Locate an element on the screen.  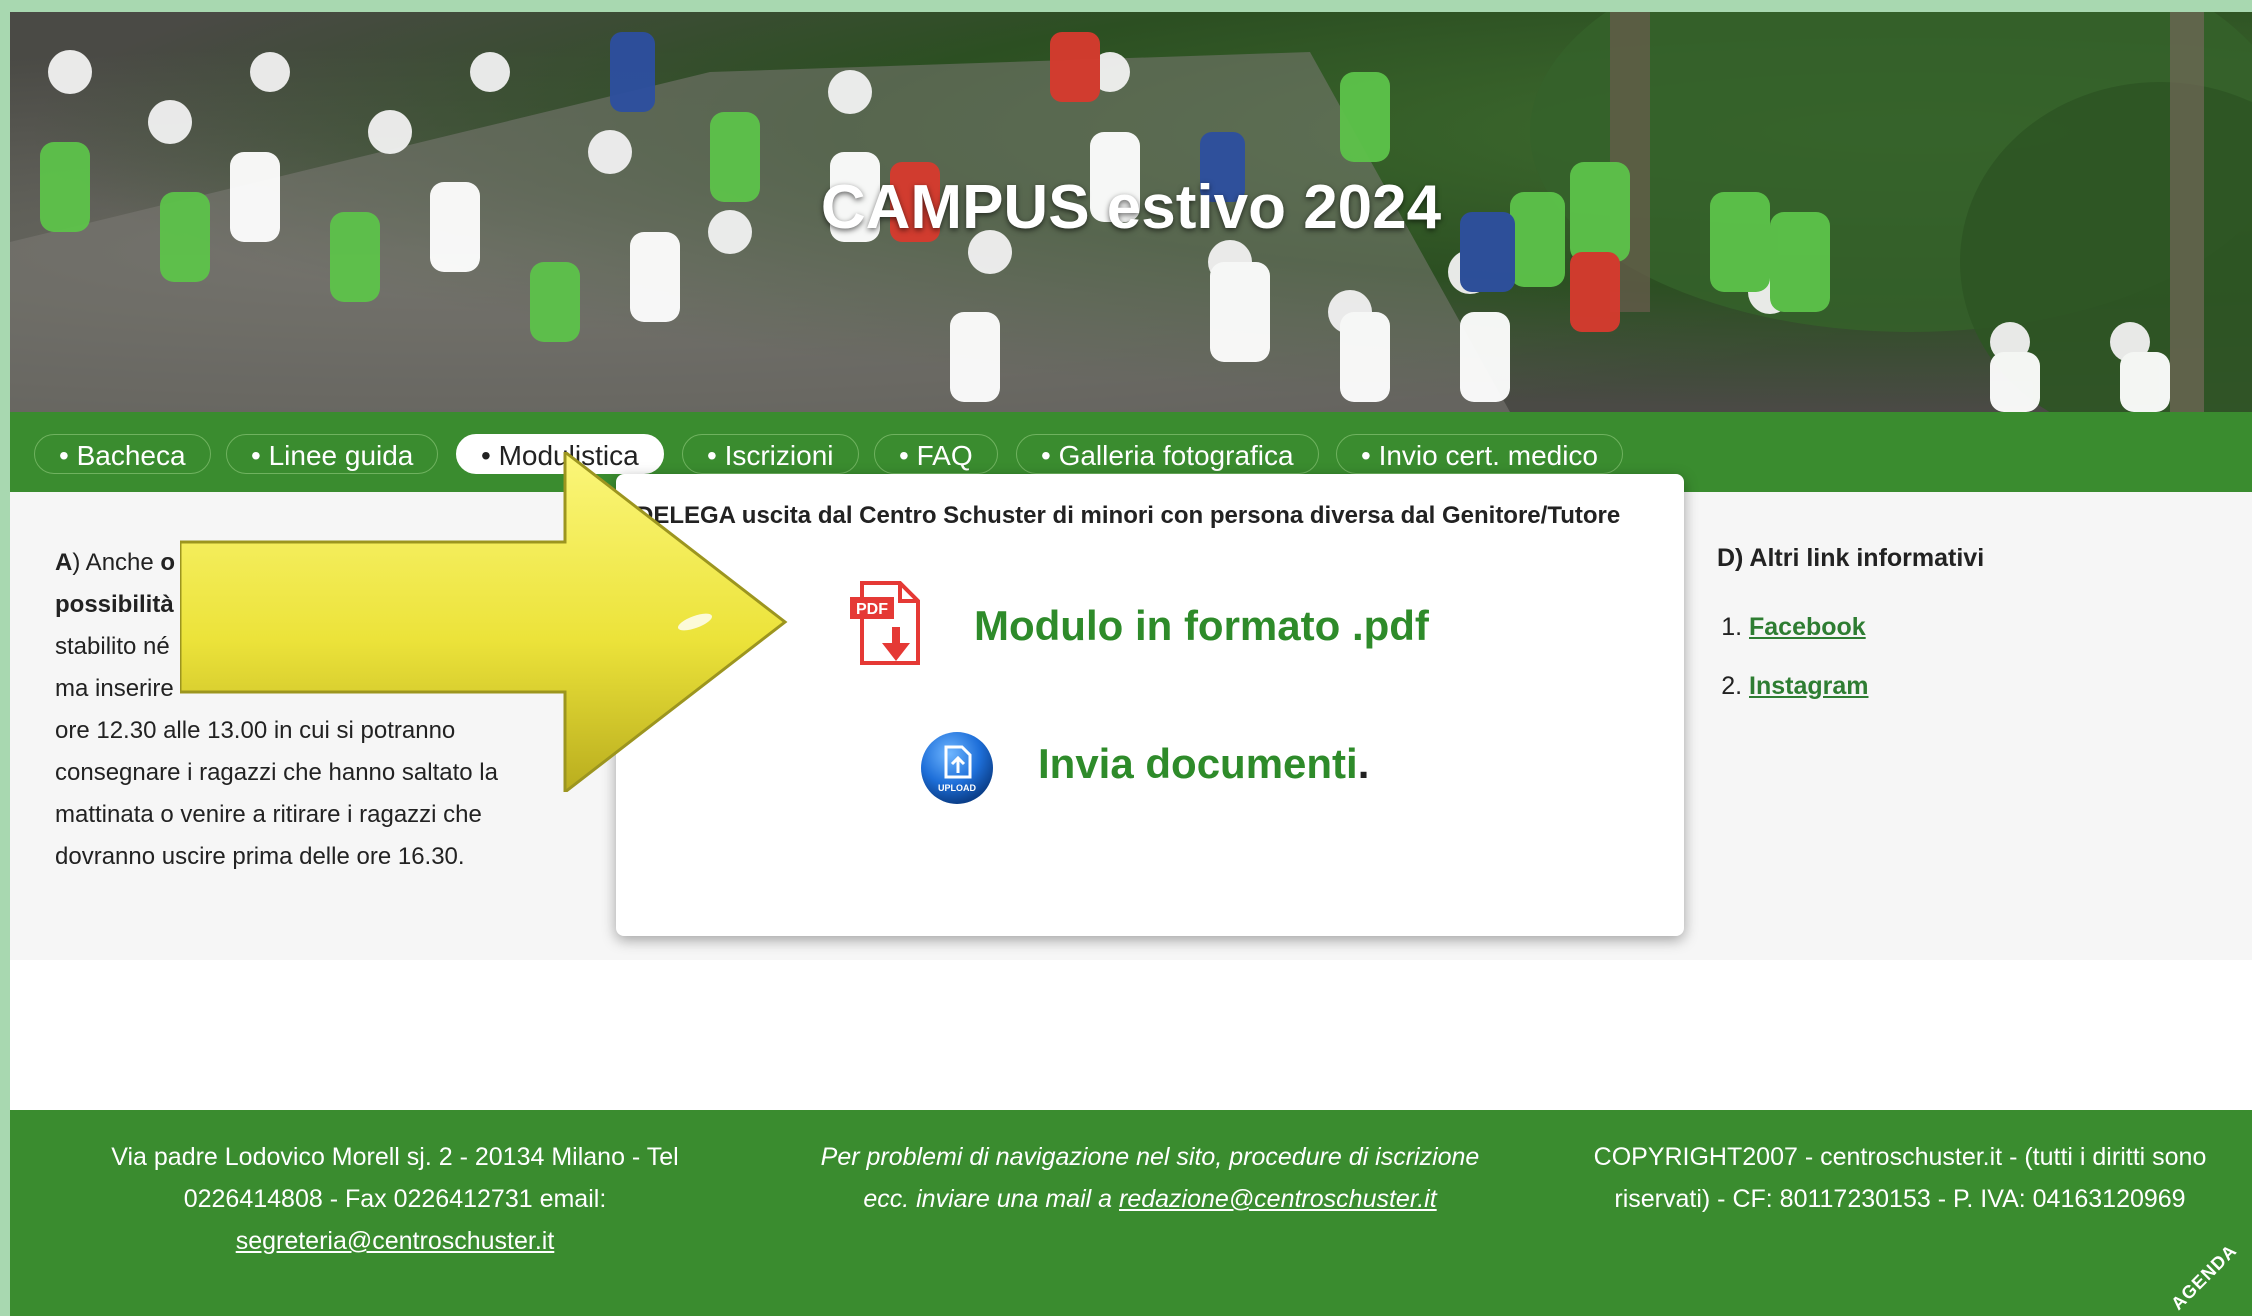
pdf-badge: PDF is located at coordinates (872, 609).